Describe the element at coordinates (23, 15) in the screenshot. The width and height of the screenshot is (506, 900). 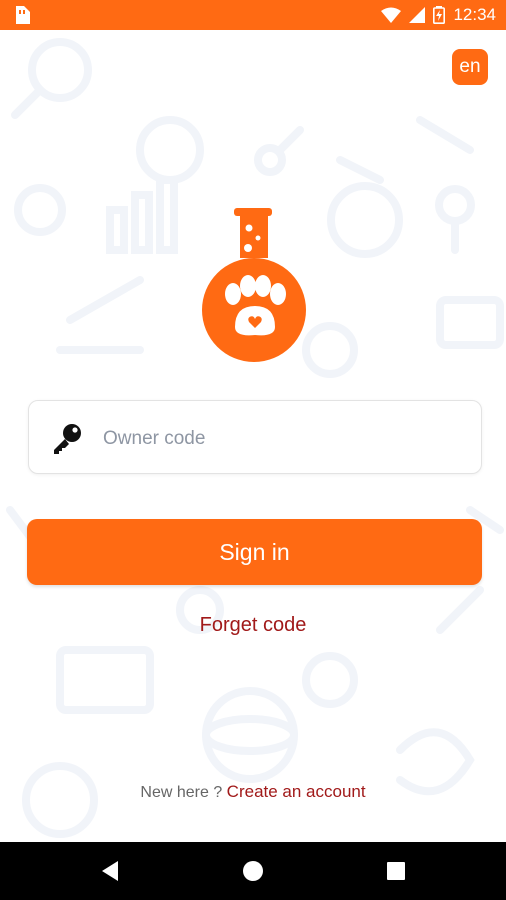
I see `sim-card-icon` at that location.